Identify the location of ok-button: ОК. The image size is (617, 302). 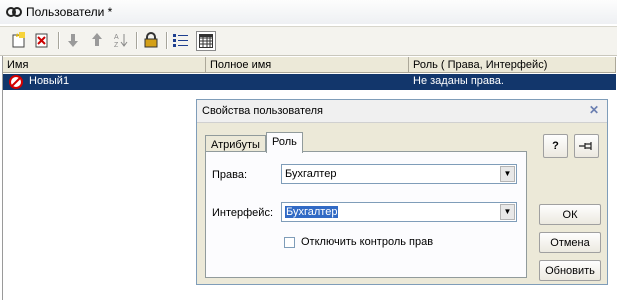
(570, 214).